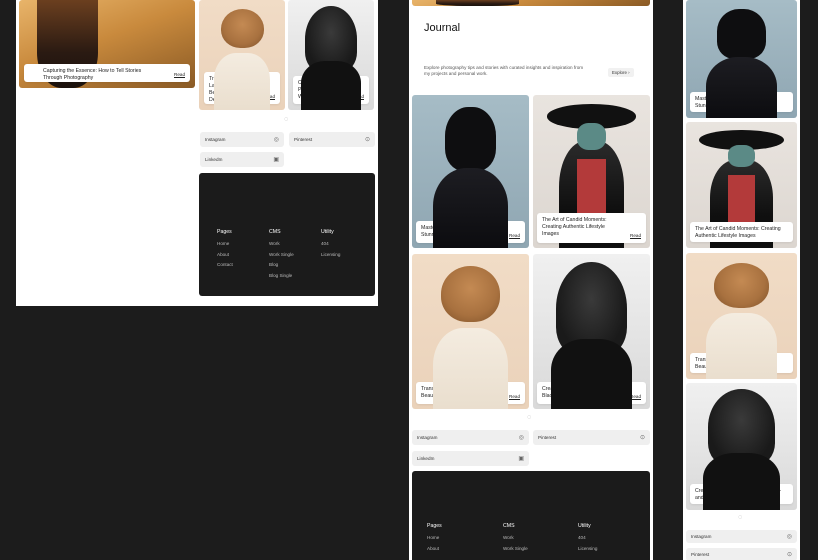 The image size is (818, 560). What do you see at coordinates (629, 72) in the screenshot?
I see `arrow-right-icon: ›` at bounding box center [629, 72].